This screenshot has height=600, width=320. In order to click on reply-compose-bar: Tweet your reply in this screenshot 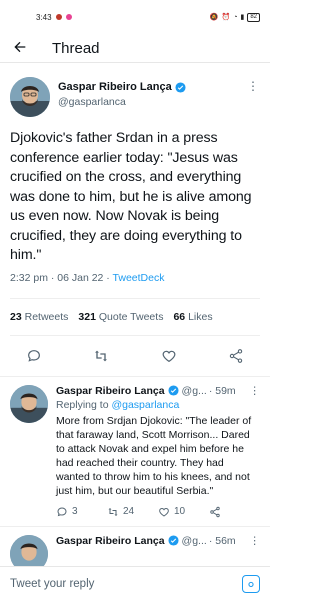, I will do `click(135, 583)`.